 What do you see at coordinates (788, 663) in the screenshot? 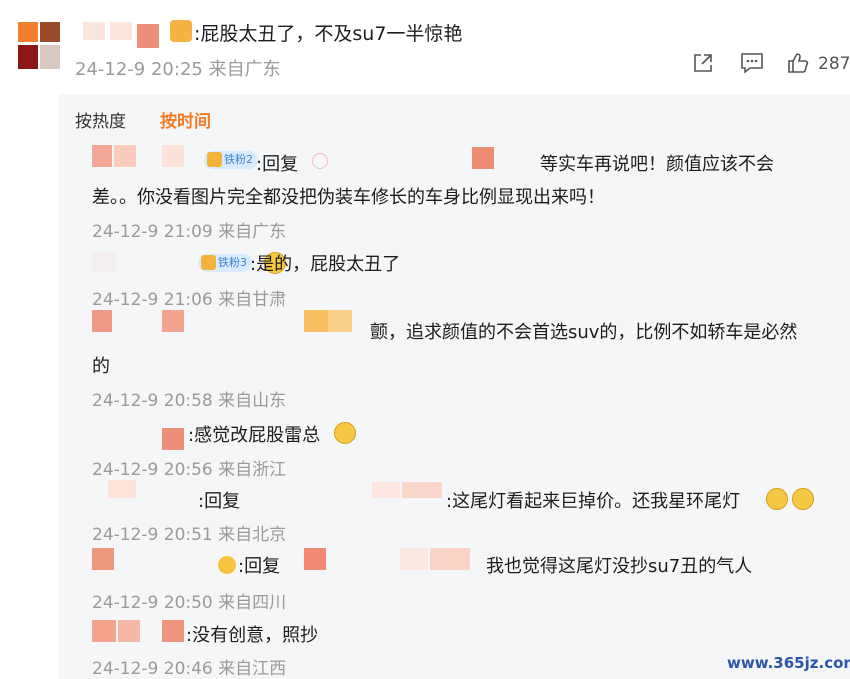
I see `watermark-url: www.365jz.com` at bounding box center [788, 663].